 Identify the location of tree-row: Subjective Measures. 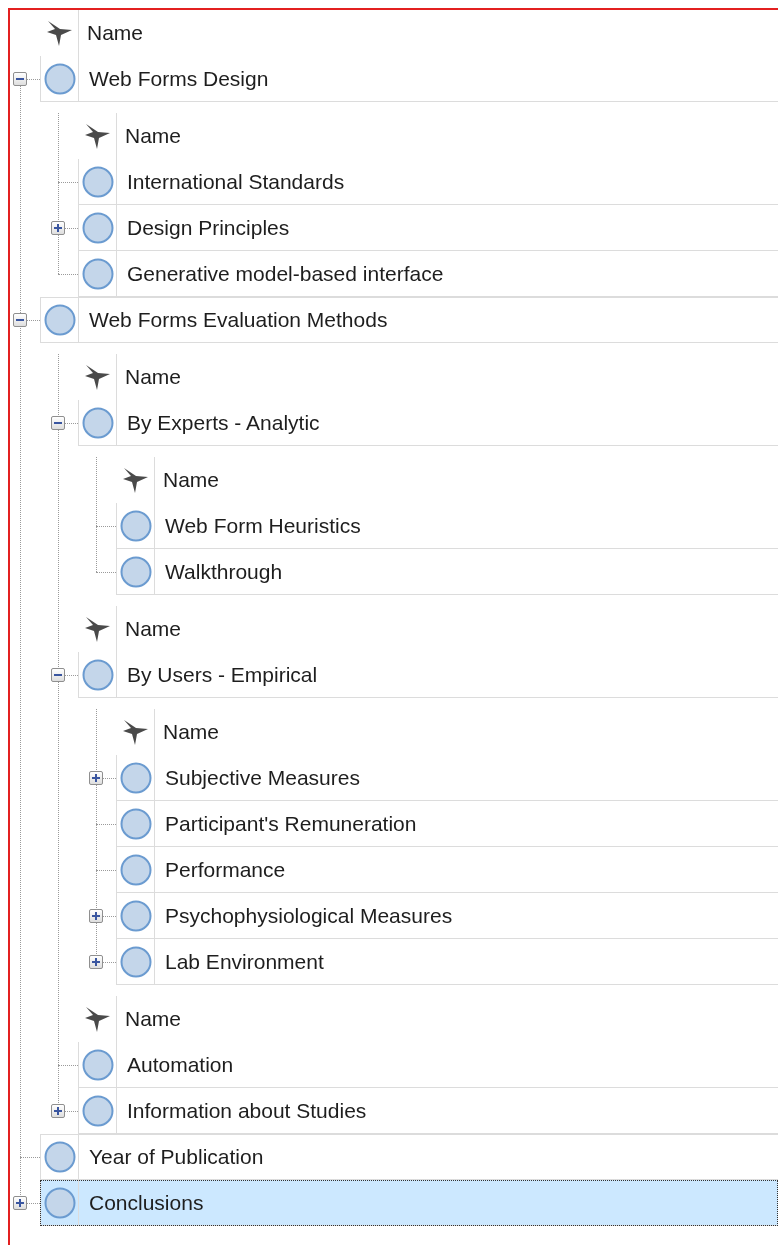
(447, 778).